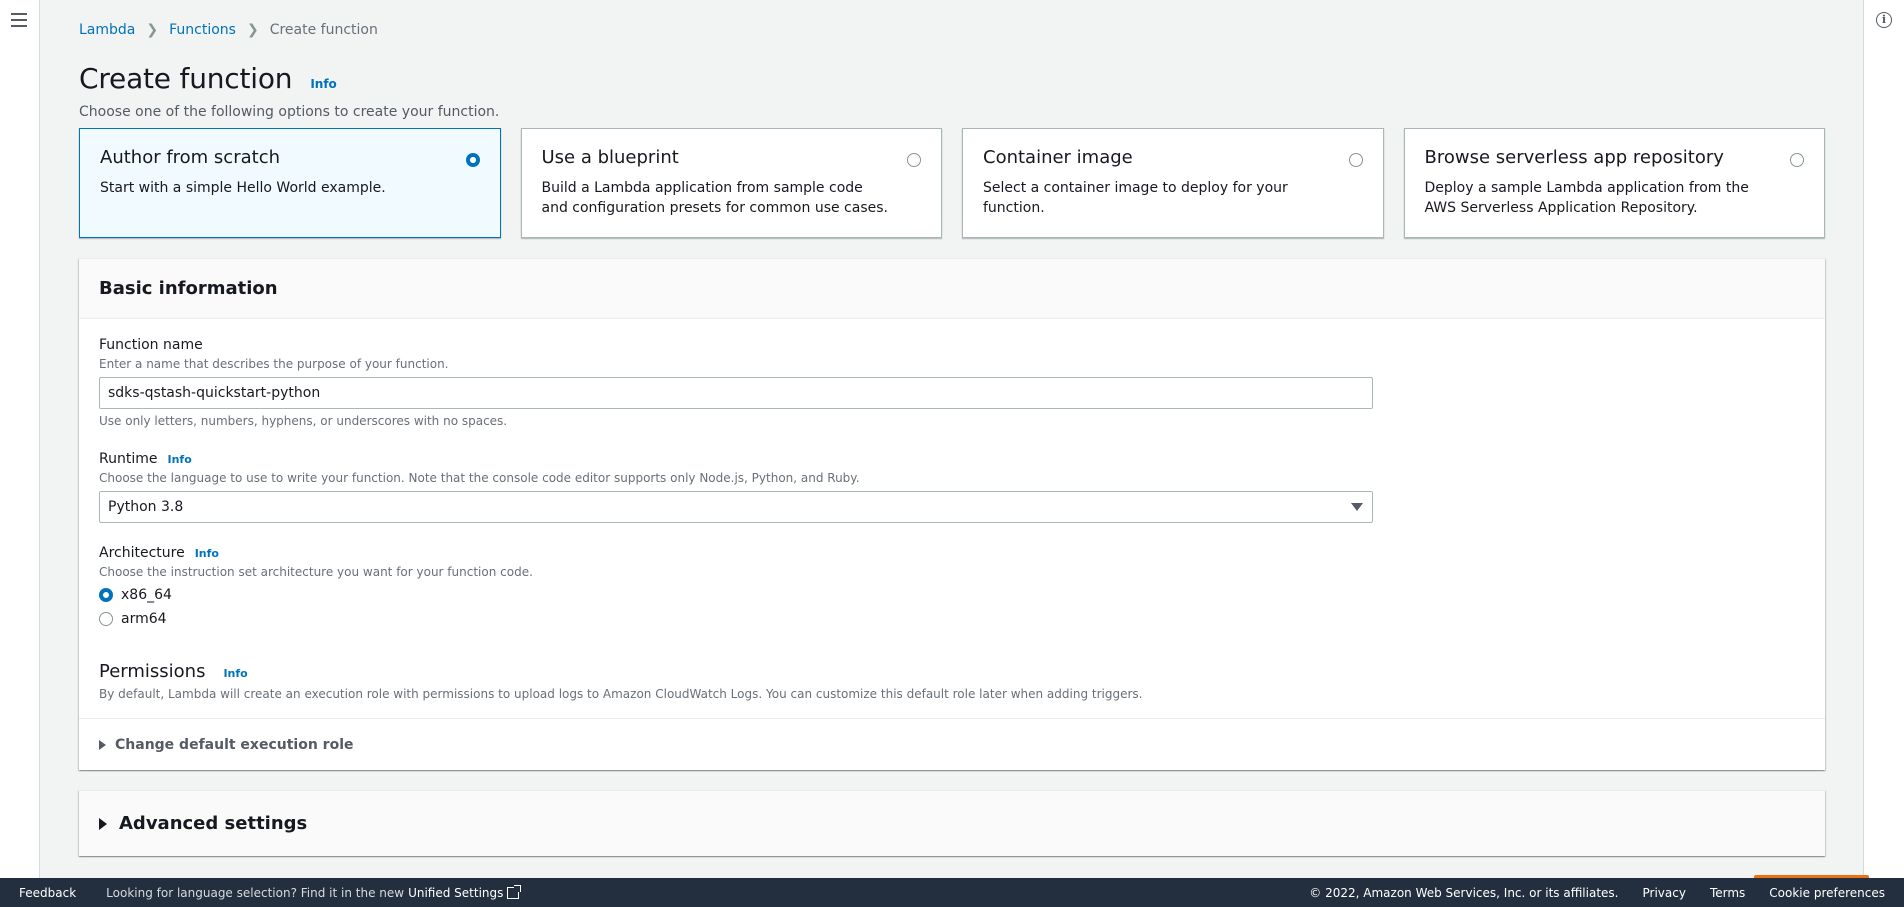 The width and height of the screenshot is (1904, 907). What do you see at coordinates (514, 891) in the screenshot?
I see `external-link-icon` at bounding box center [514, 891].